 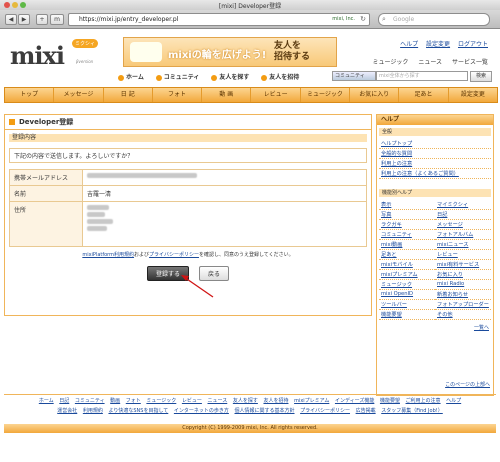 What do you see at coordinates (467, 384) in the screenshot?
I see `page-top-link: このページの上部へ` at bounding box center [467, 384].